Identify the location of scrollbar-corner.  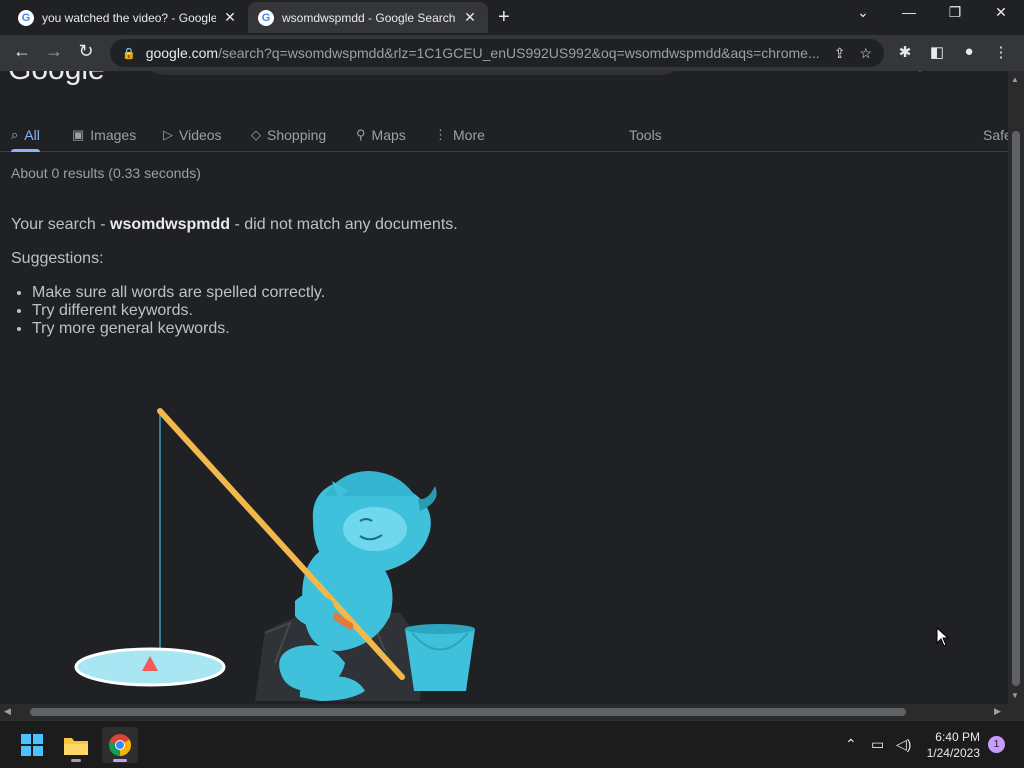
(1016, 712).